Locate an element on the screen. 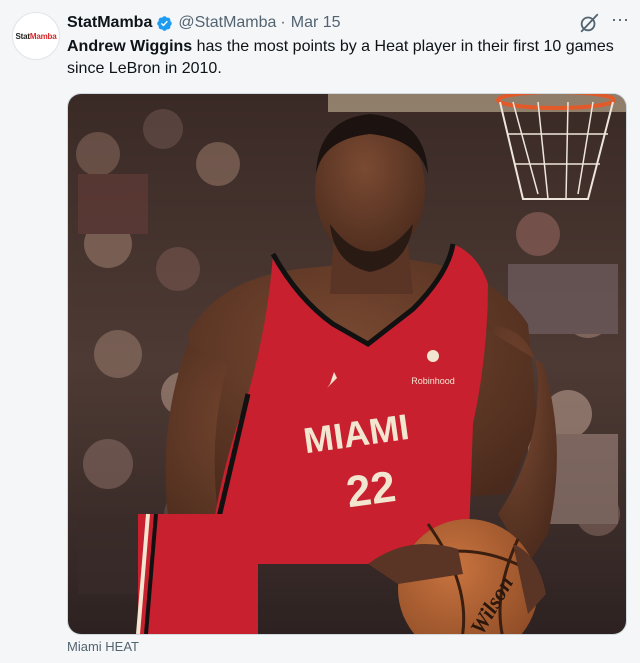 The height and width of the screenshot is (663, 640). timestamp: Mar 15 is located at coordinates (316, 23).